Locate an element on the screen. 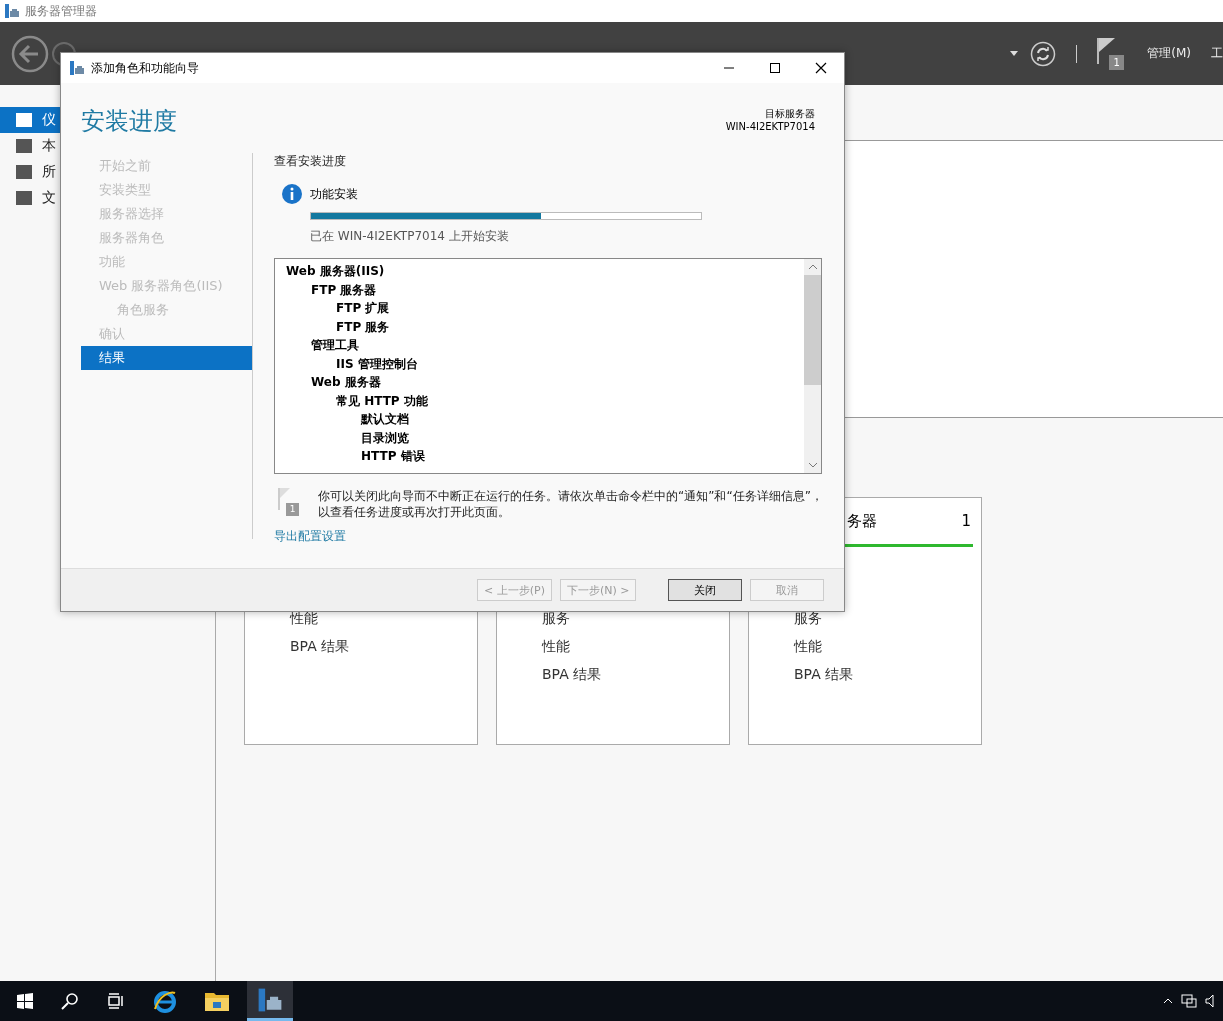 The width and height of the screenshot is (1223, 1021). tile-count: 1 is located at coordinates (966, 521).